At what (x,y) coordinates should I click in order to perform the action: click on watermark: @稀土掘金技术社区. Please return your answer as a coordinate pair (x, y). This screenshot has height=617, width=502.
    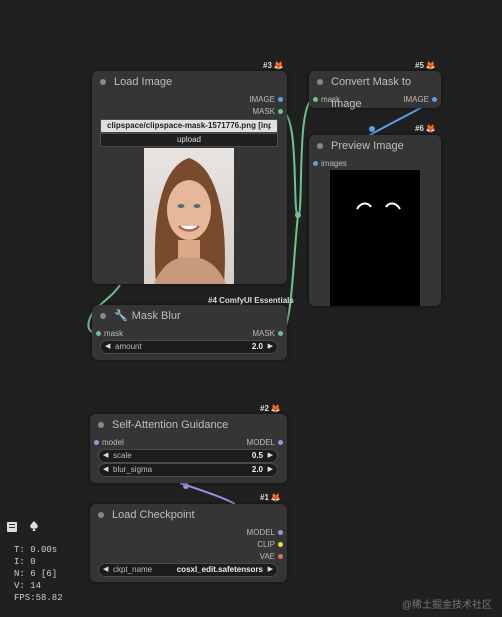
    Looking at the image, I should click on (446, 605).